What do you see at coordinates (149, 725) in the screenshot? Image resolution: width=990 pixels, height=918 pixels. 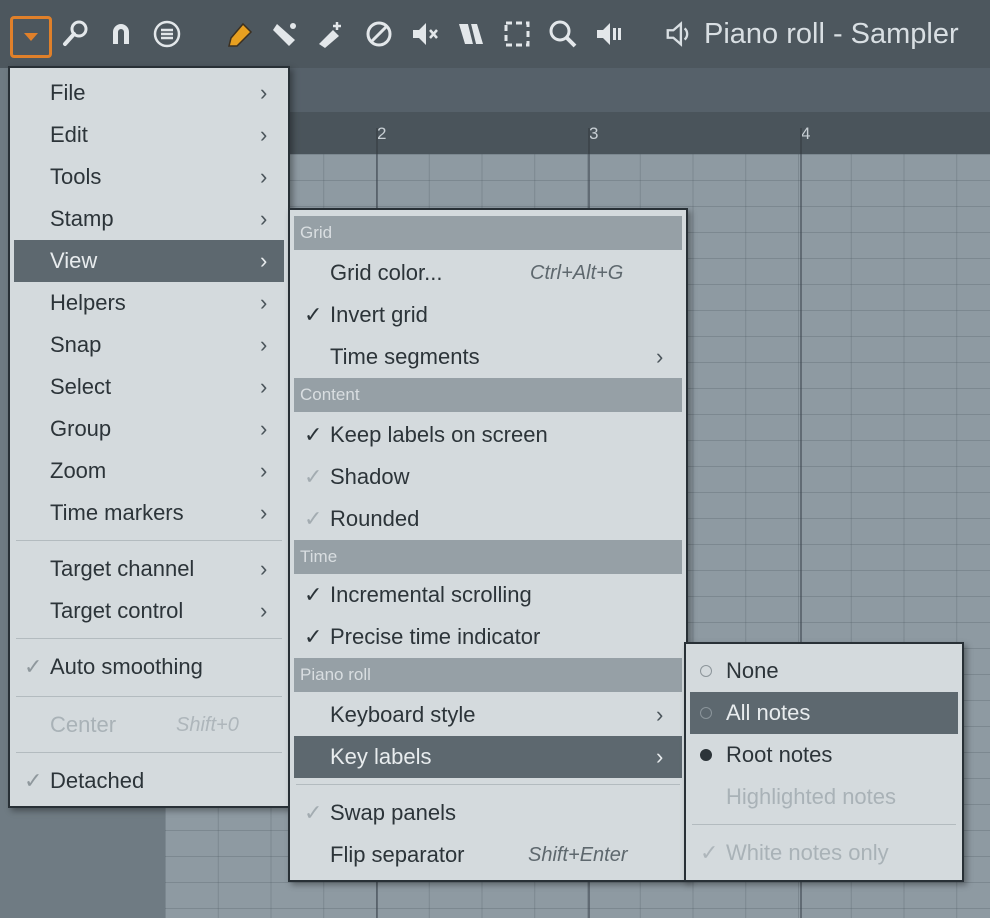 I see `menu-item-center: Center Shift+0` at bounding box center [149, 725].